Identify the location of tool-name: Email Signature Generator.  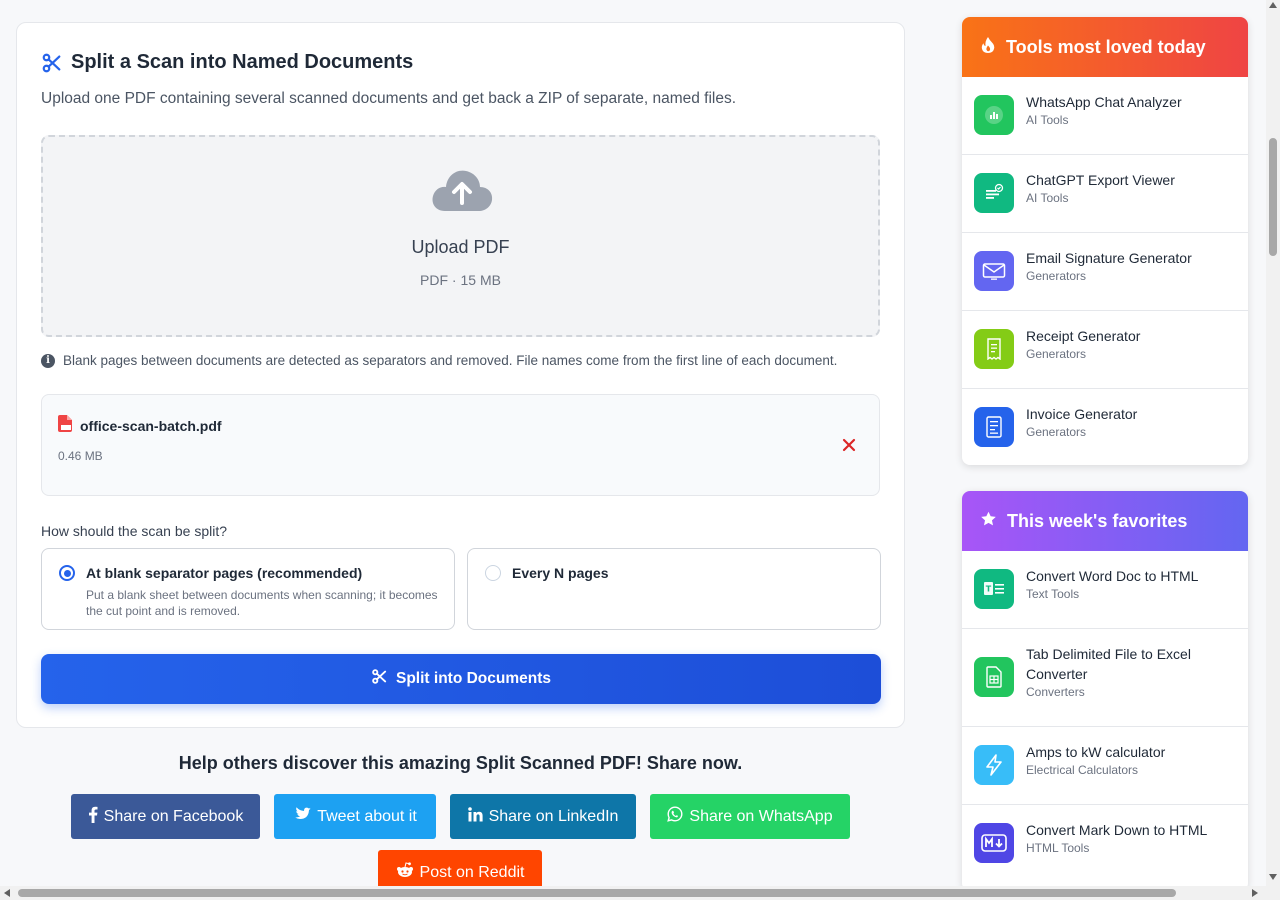
(1109, 258).